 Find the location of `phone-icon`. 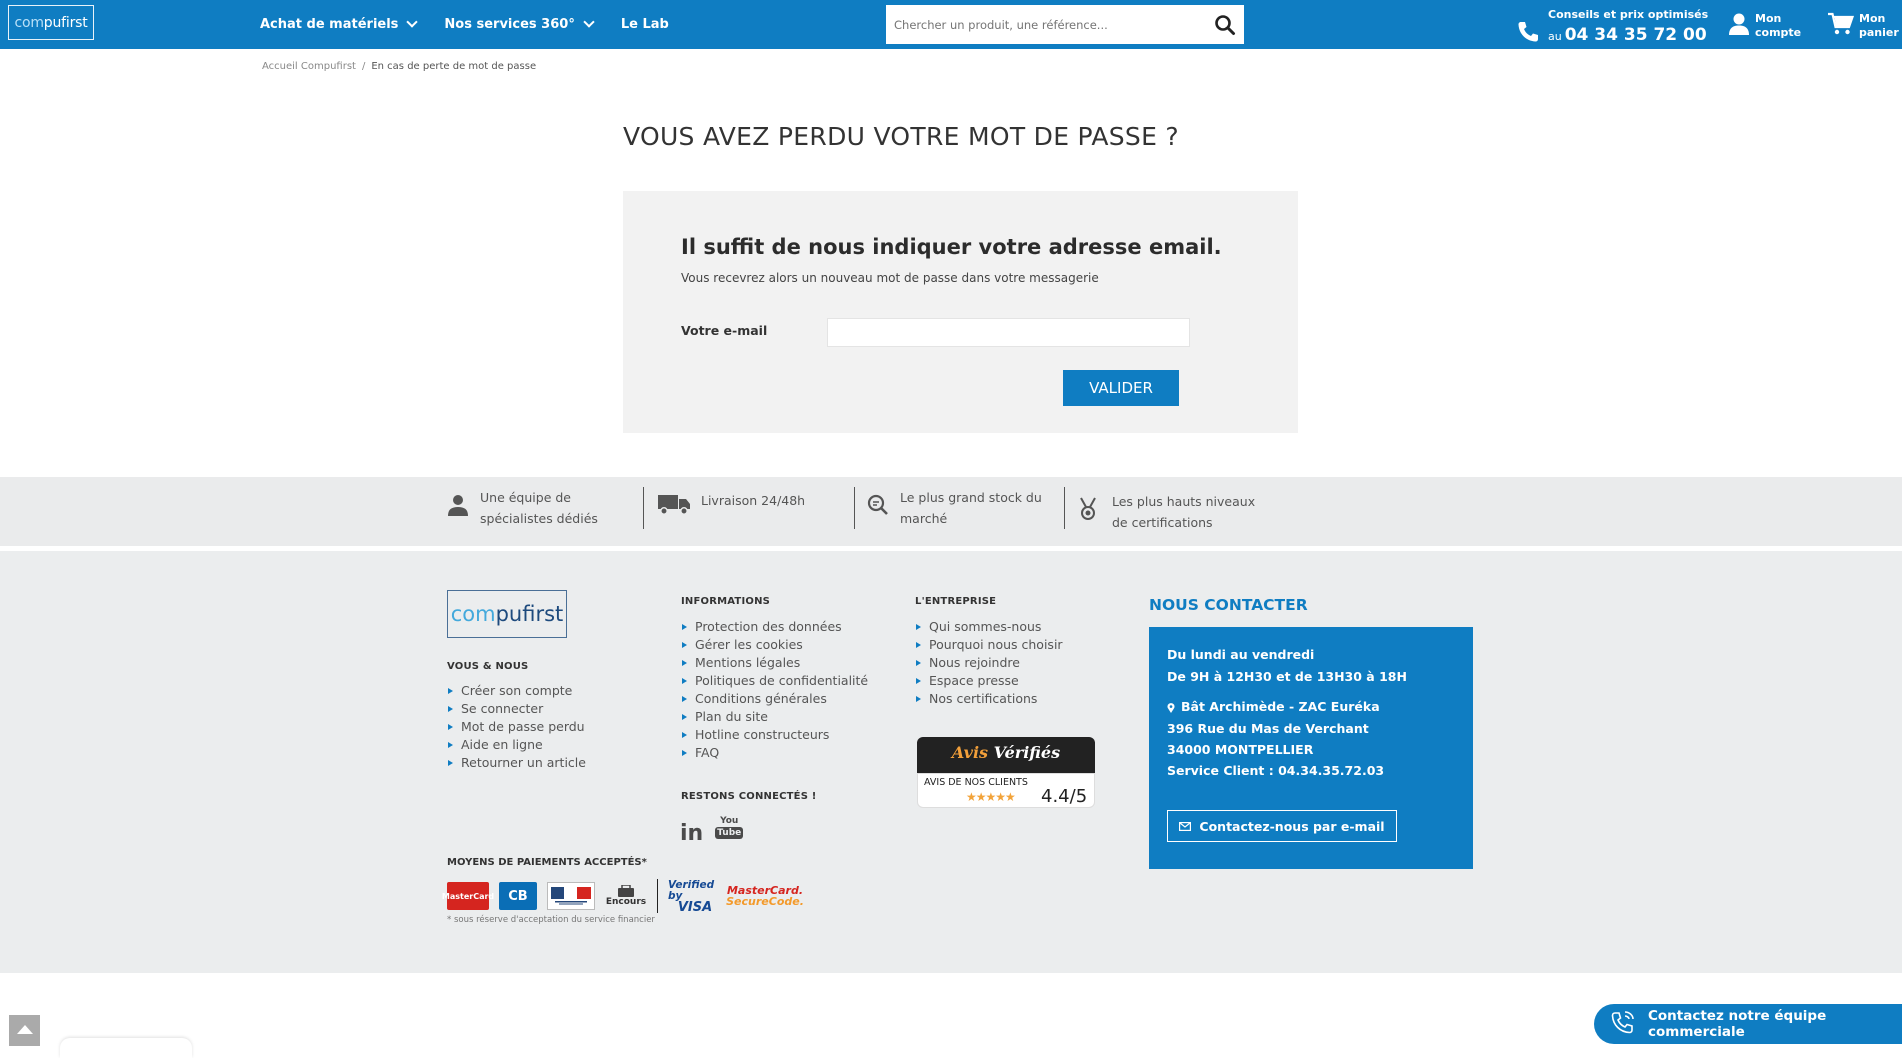

phone-icon is located at coordinates (1528, 32).